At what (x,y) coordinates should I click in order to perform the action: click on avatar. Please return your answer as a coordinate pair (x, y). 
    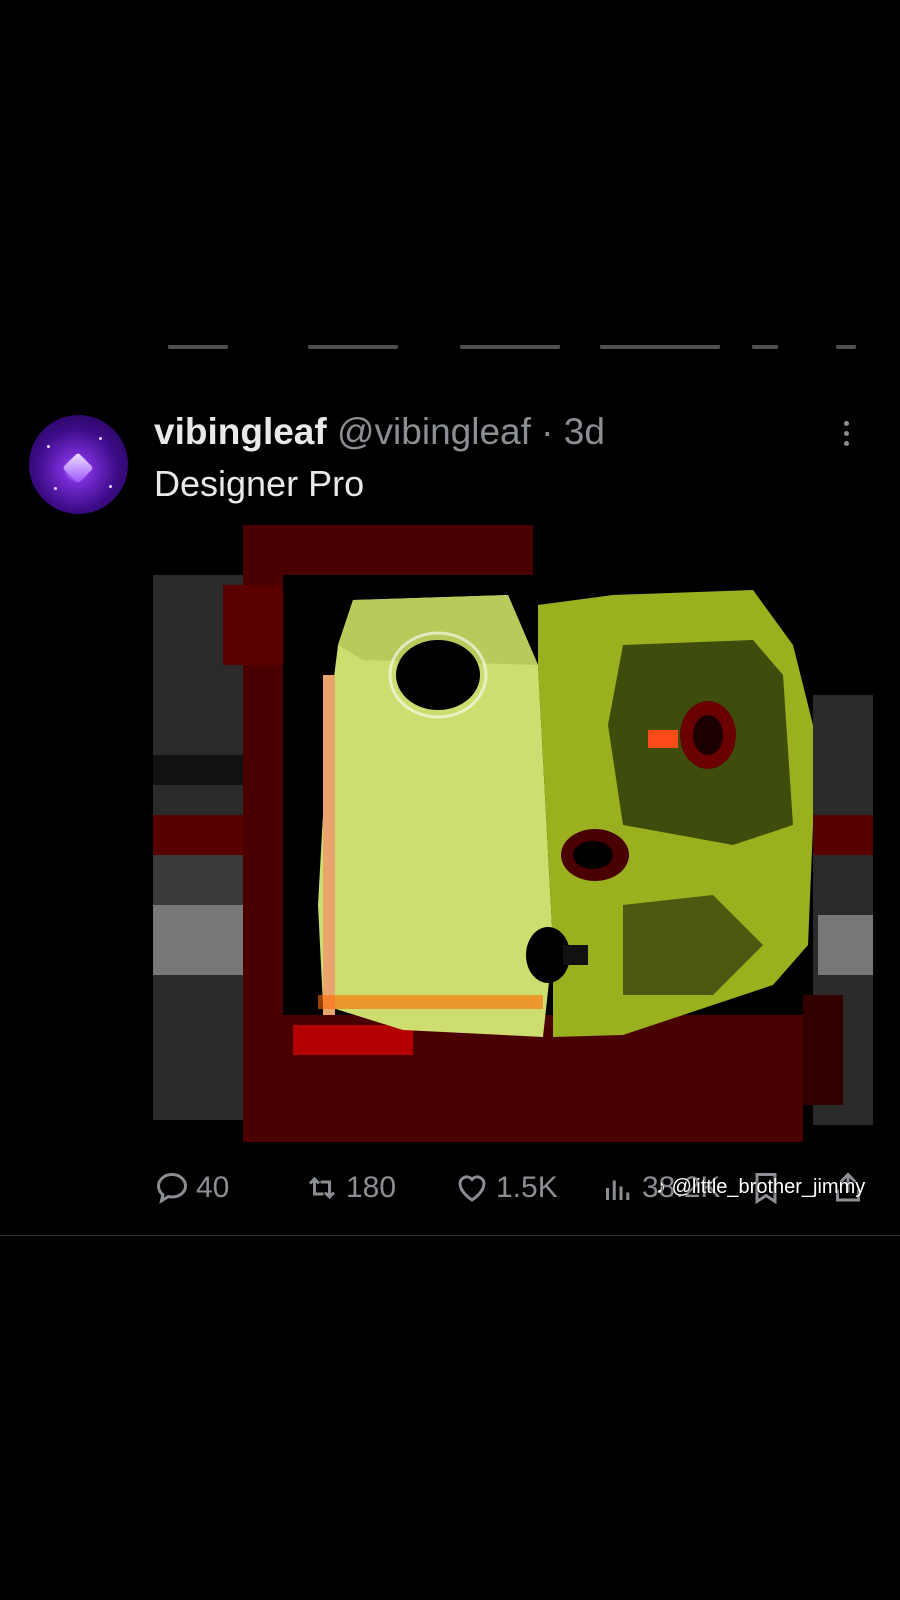
    Looking at the image, I should click on (78, 464).